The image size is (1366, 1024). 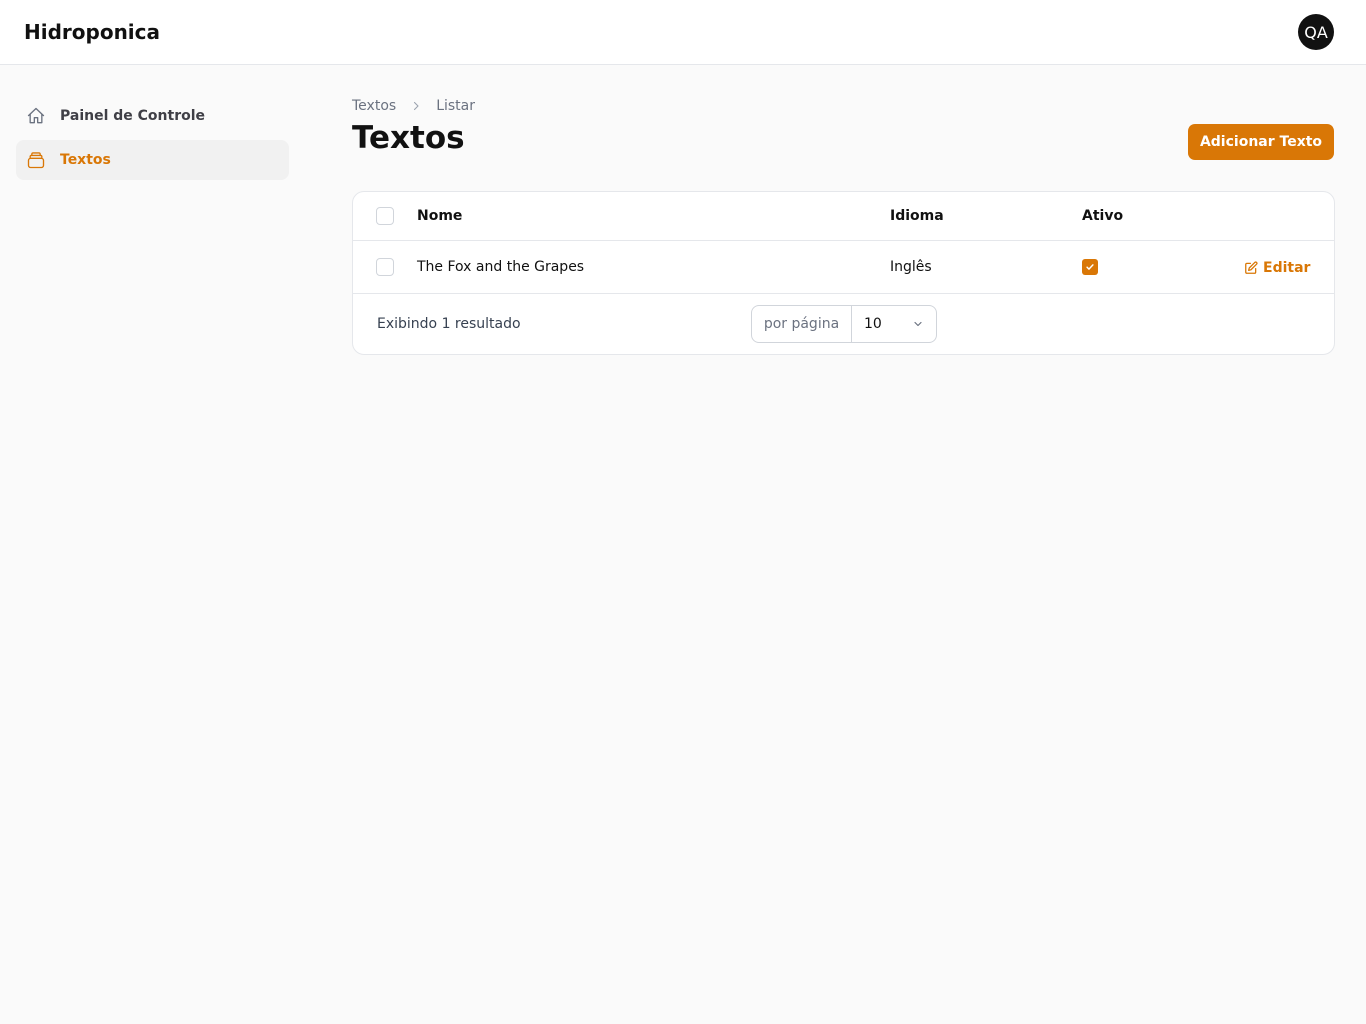 I want to click on per-page-control: por página 10, so click(x=844, y=324).